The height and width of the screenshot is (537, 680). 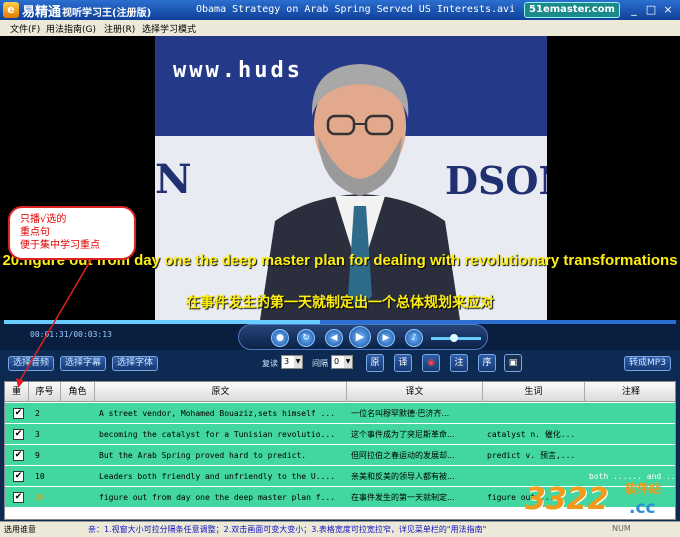 I want to click on control-panel: ● ↻ ◀ ▶ ▶ ♪, so click(x=363, y=337).